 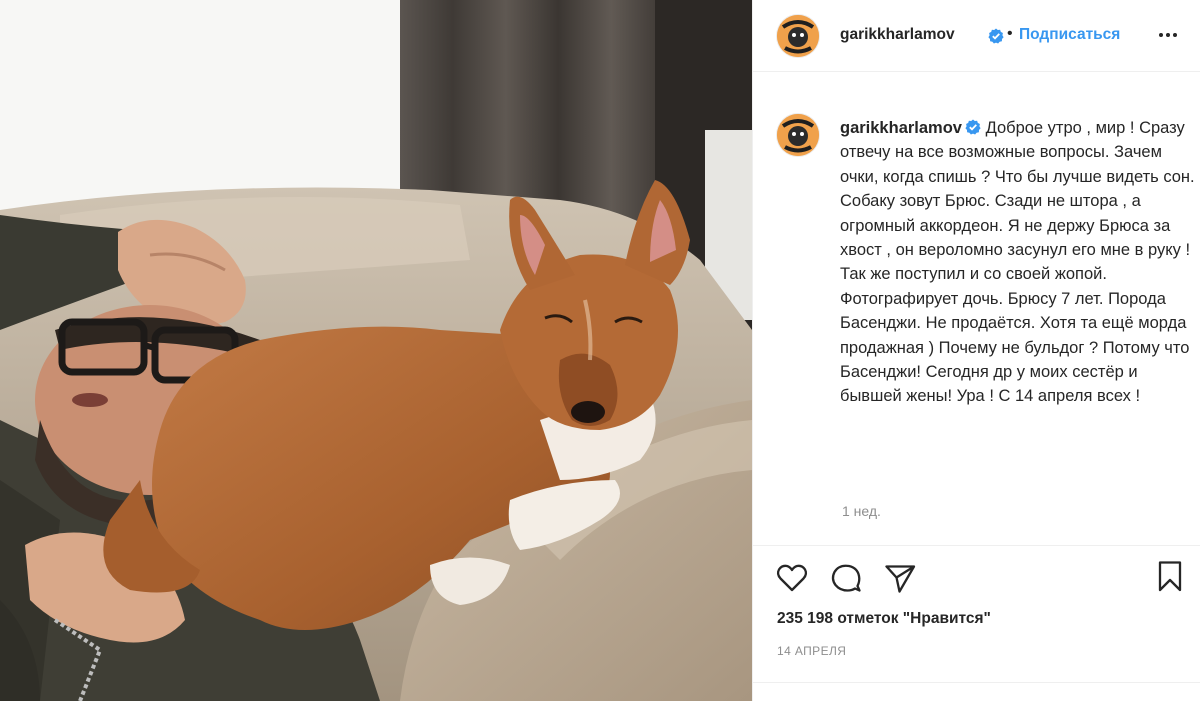 What do you see at coordinates (1069, 35) in the screenshot?
I see `follow-button: Подписаться` at bounding box center [1069, 35].